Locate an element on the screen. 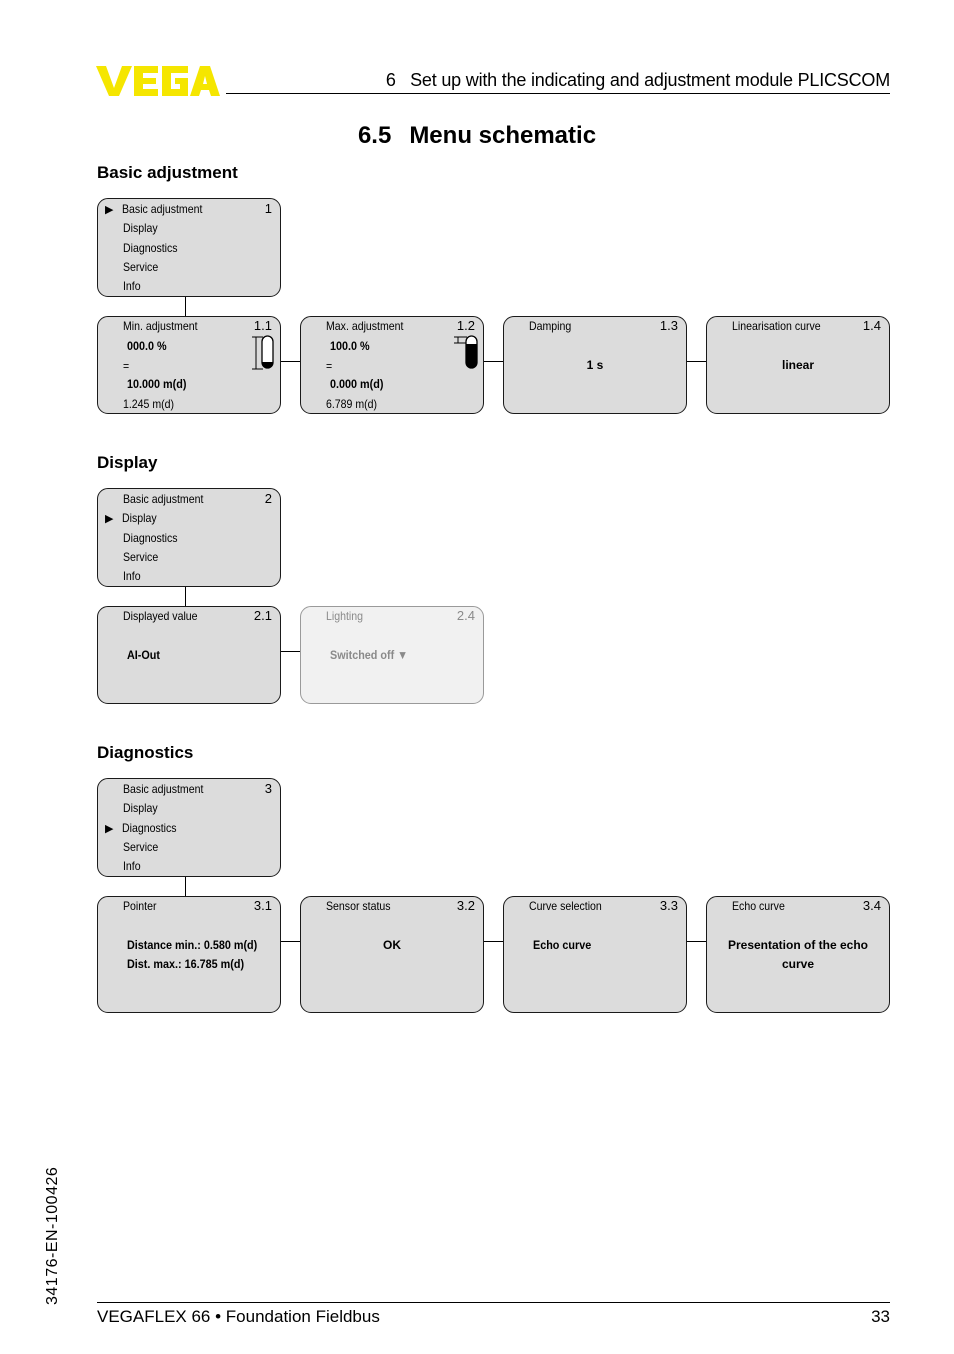  box-number: 1.4 is located at coordinates (871, 325).